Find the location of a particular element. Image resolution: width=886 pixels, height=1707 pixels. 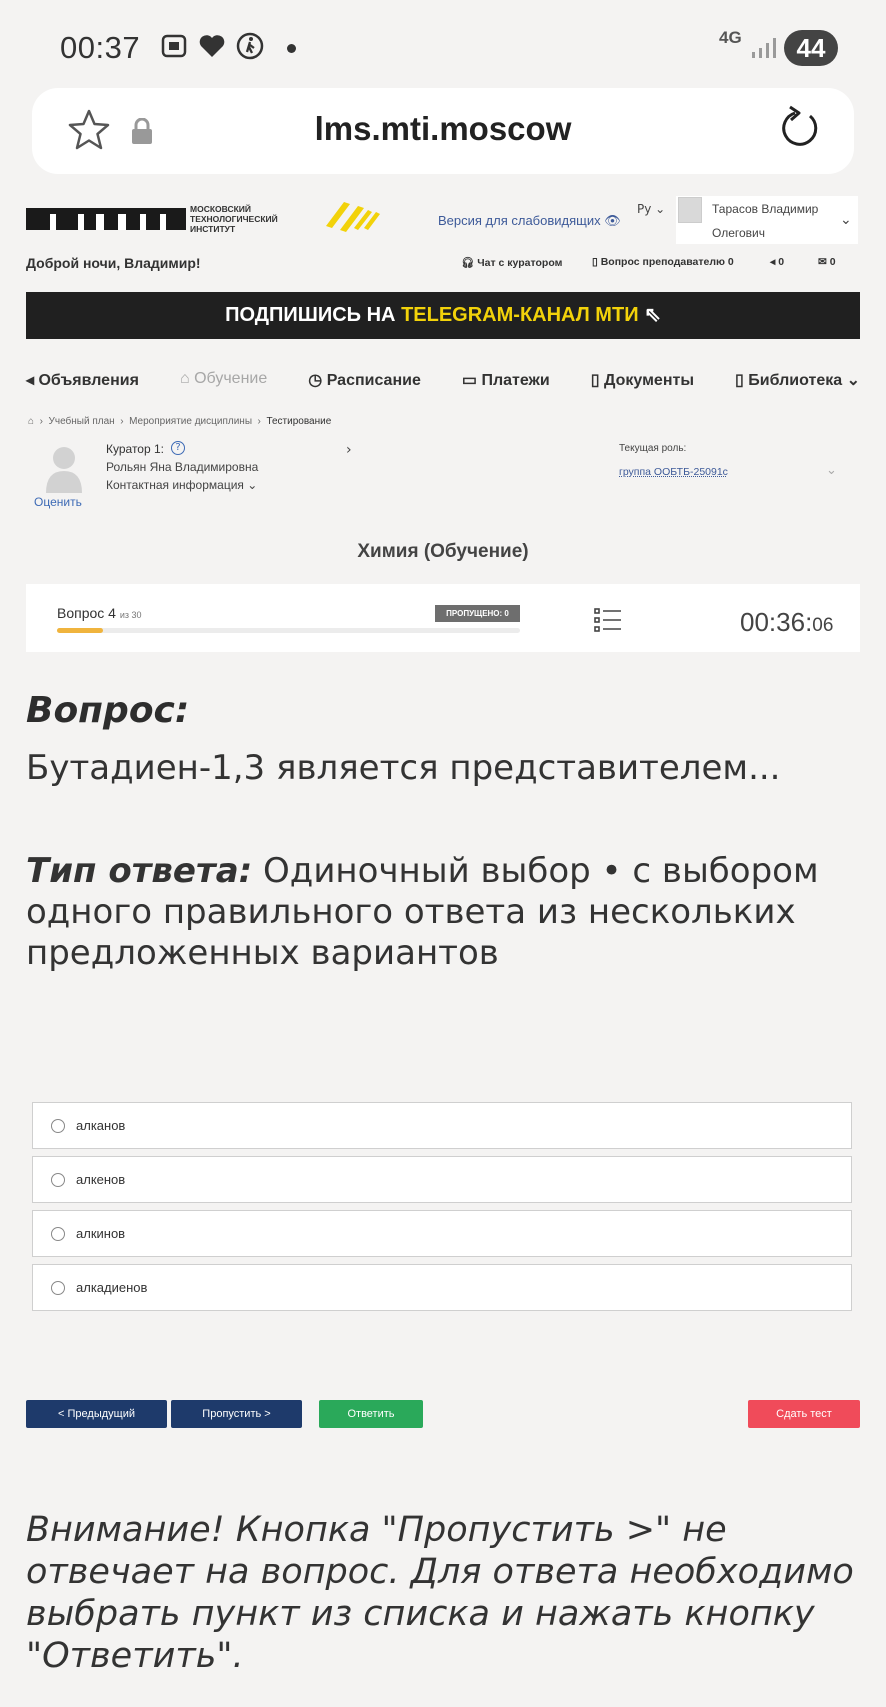

language-select: Ру ⌄ is located at coordinates (651, 209).